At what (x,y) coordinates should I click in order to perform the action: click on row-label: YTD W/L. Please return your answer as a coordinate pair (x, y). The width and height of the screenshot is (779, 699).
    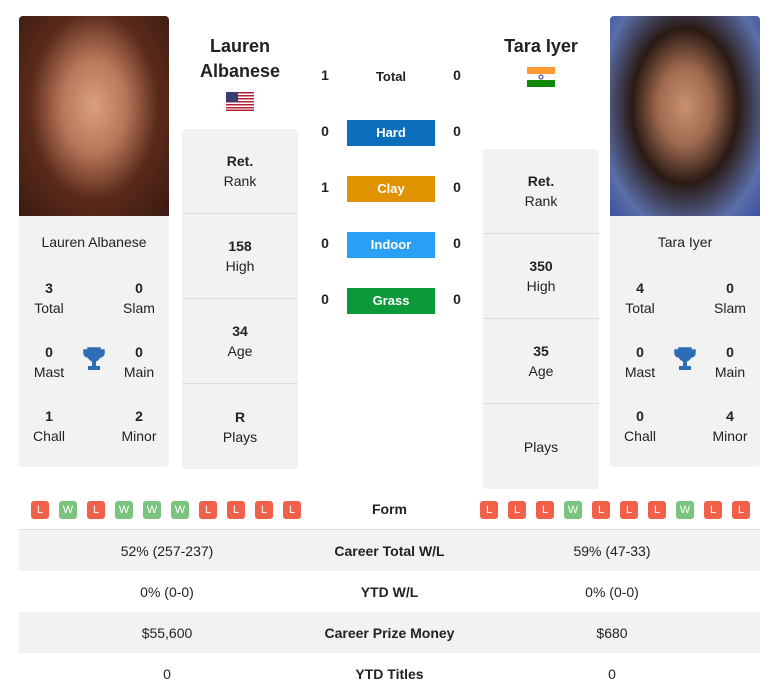
    Looking at the image, I should click on (389, 591).